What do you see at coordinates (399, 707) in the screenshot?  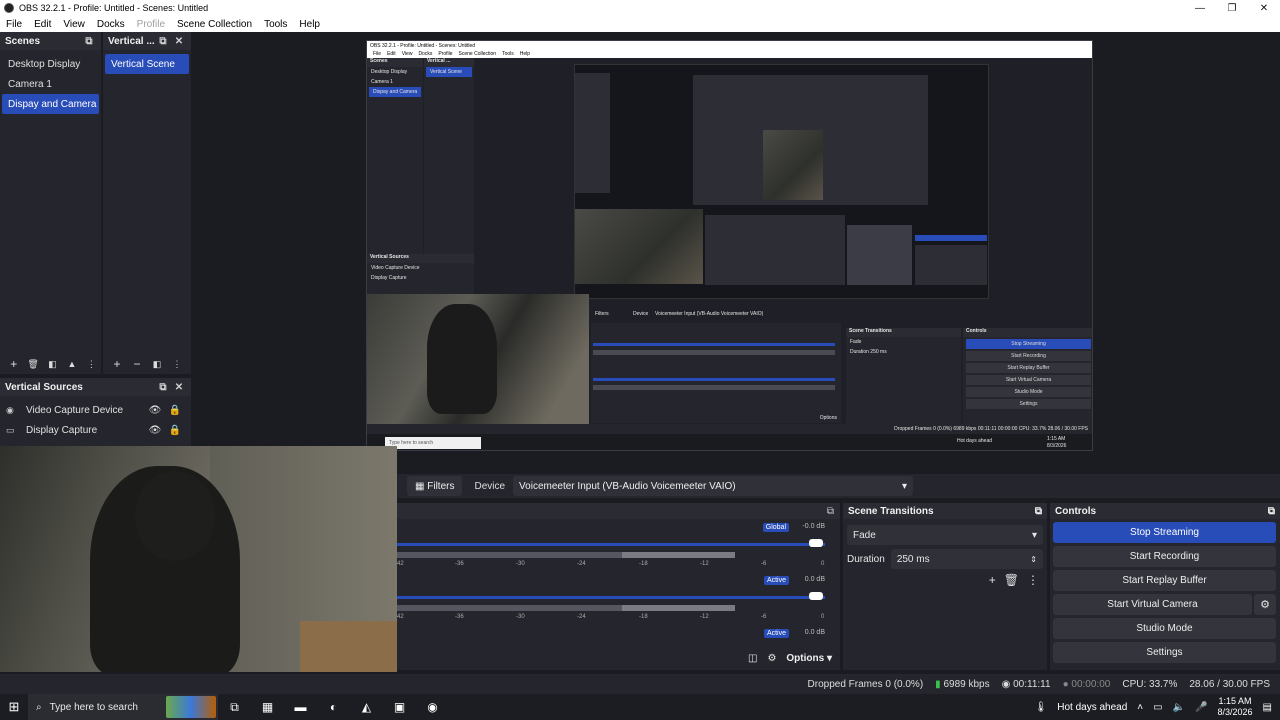 I see `voicemeeter-icon: ▣` at bounding box center [399, 707].